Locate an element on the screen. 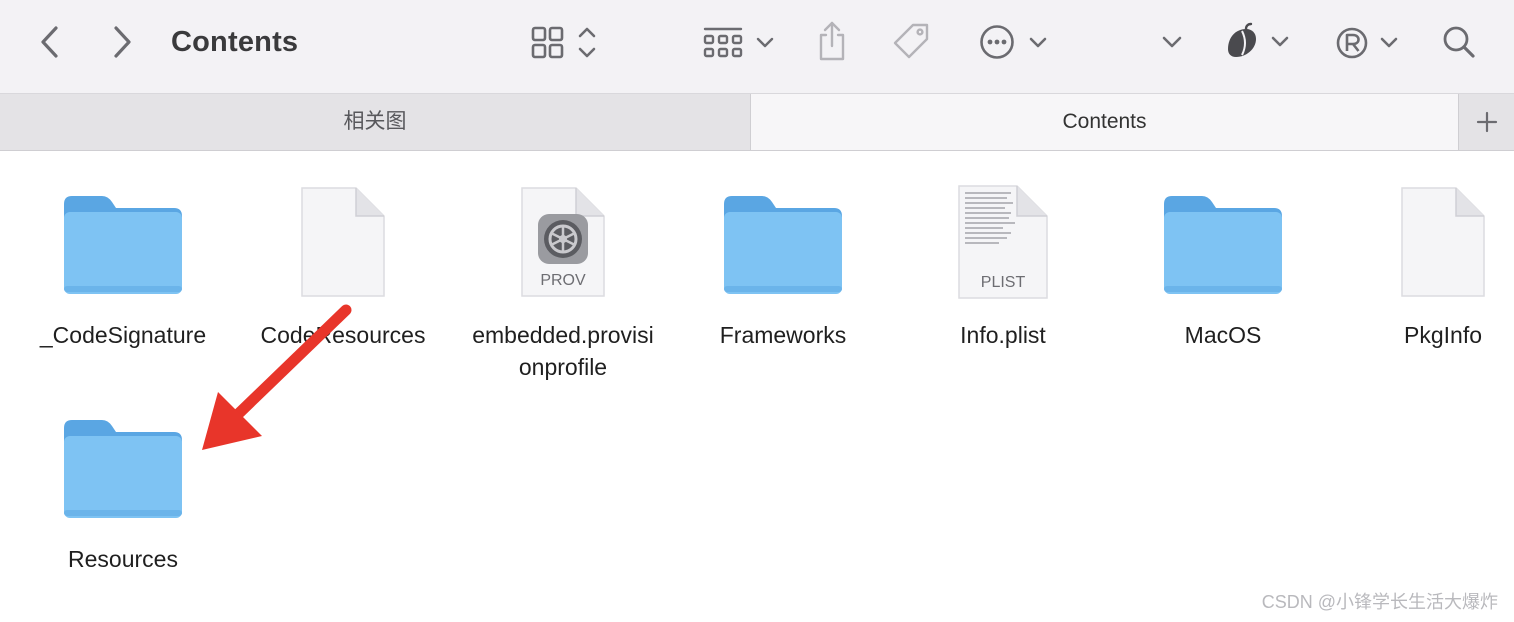 The height and width of the screenshot is (622, 1514). file-item: CodeResources is located at coordinates (343, 282).